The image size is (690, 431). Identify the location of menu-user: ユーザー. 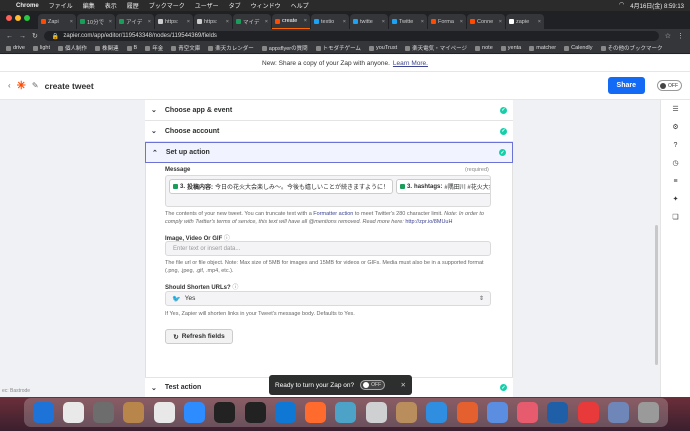
(207, 5).